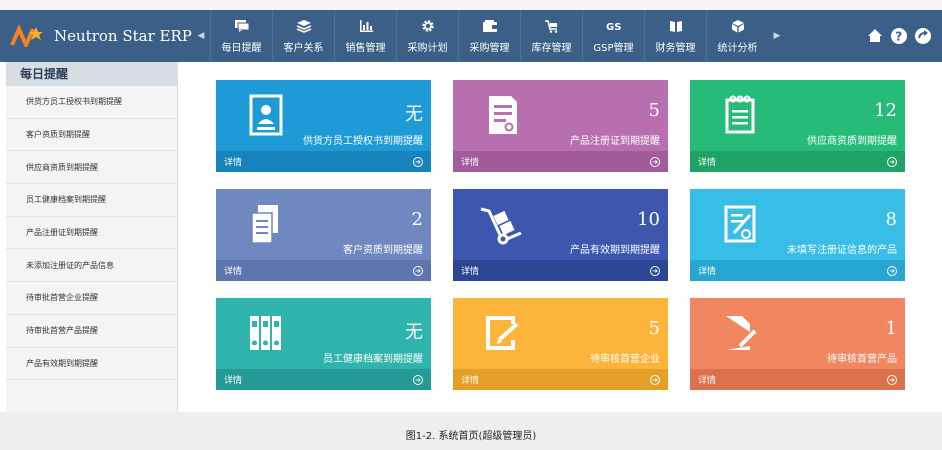  What do you see at coordinates (777, 36) in the screenshot?
I see `nav-scroll-right-icon: ▶` at bounding box center [777, 36].